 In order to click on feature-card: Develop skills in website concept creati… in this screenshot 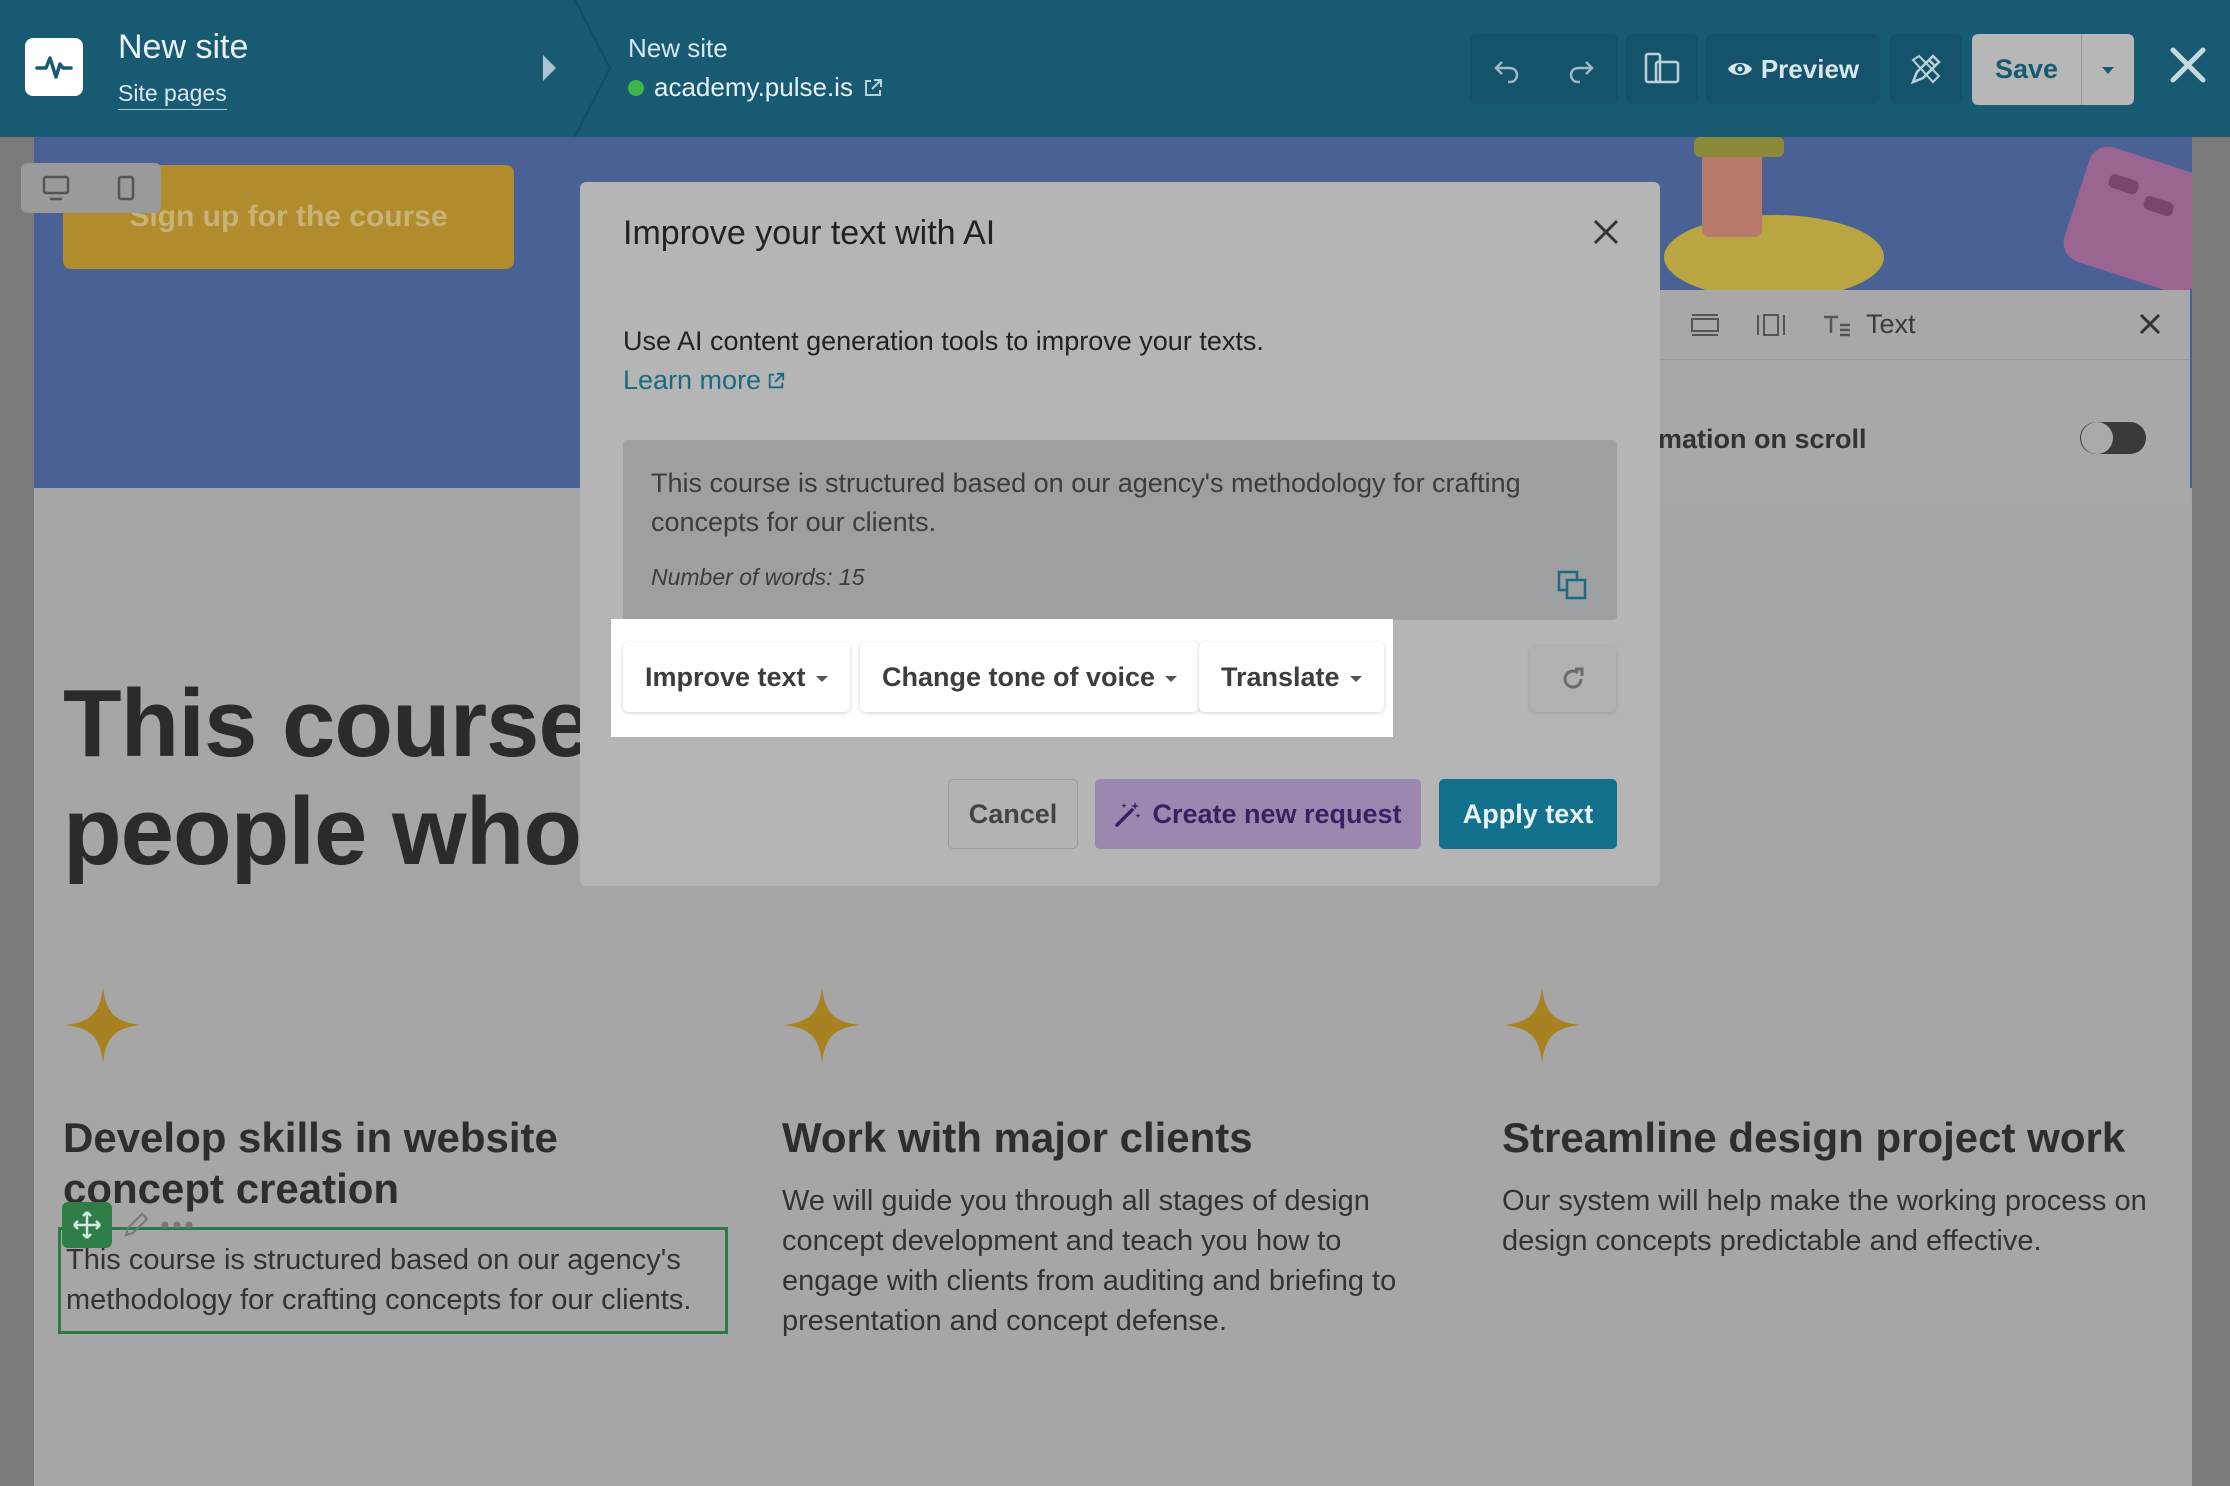, I will do `click(393, 1099)`.